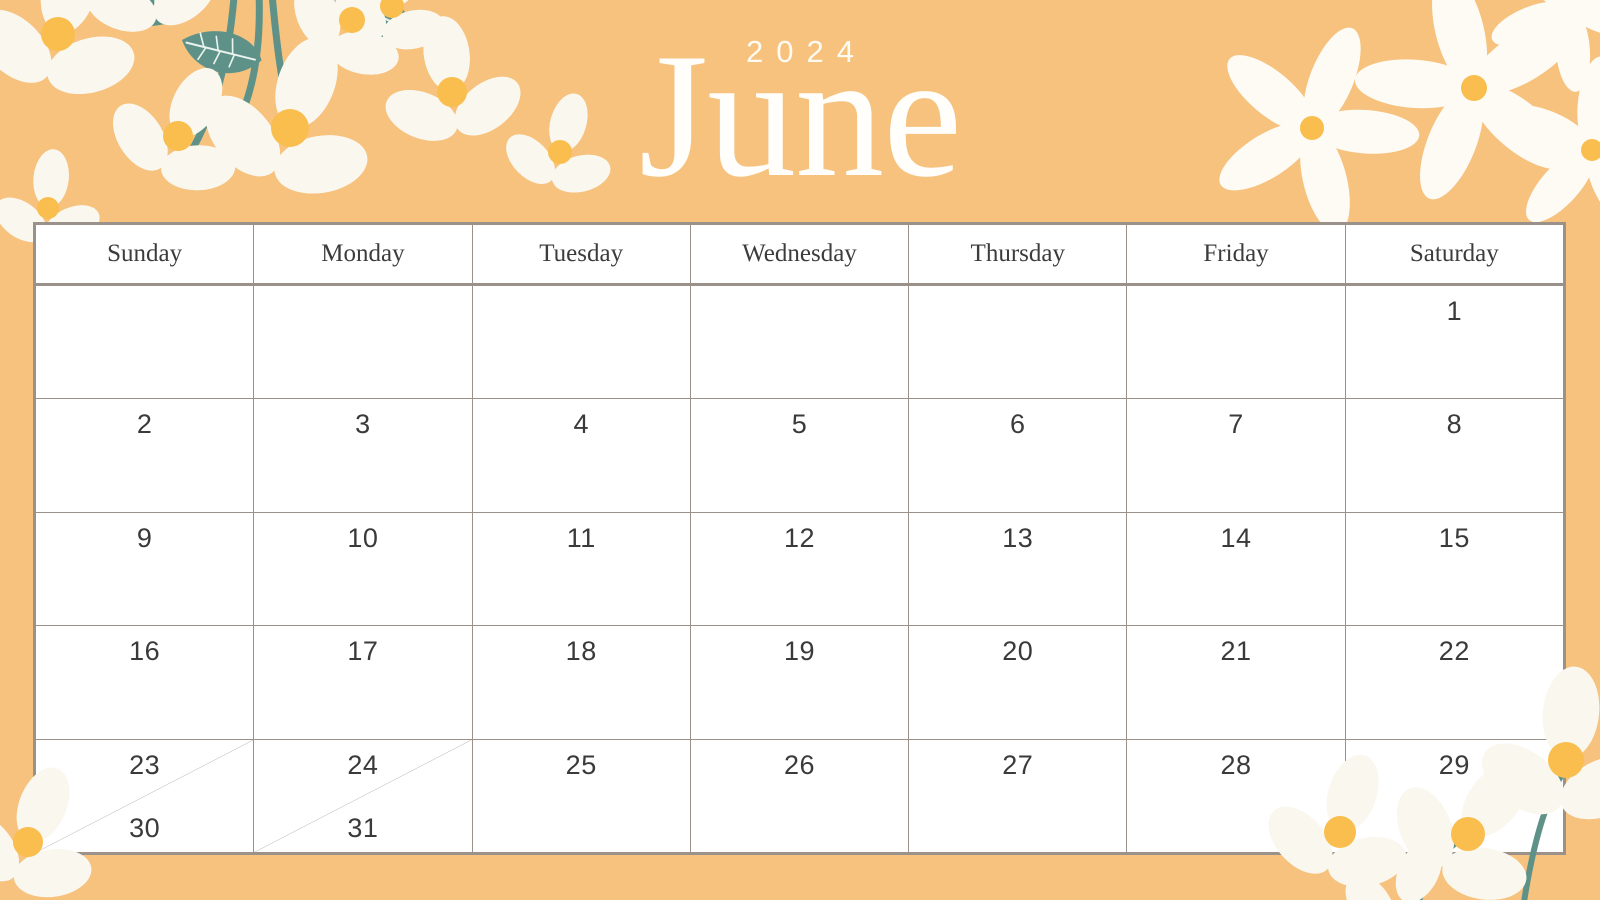 The width and height of the screenshot is (1600, 900). I want to click on calendar-day-cell: 16, so click(145, 682).